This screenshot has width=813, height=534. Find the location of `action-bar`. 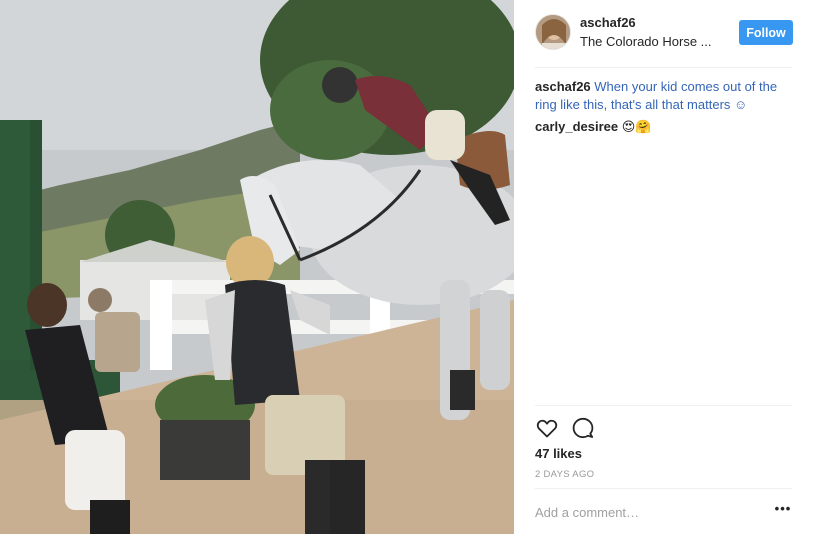

action-bar is located at coordinates (663, 425).